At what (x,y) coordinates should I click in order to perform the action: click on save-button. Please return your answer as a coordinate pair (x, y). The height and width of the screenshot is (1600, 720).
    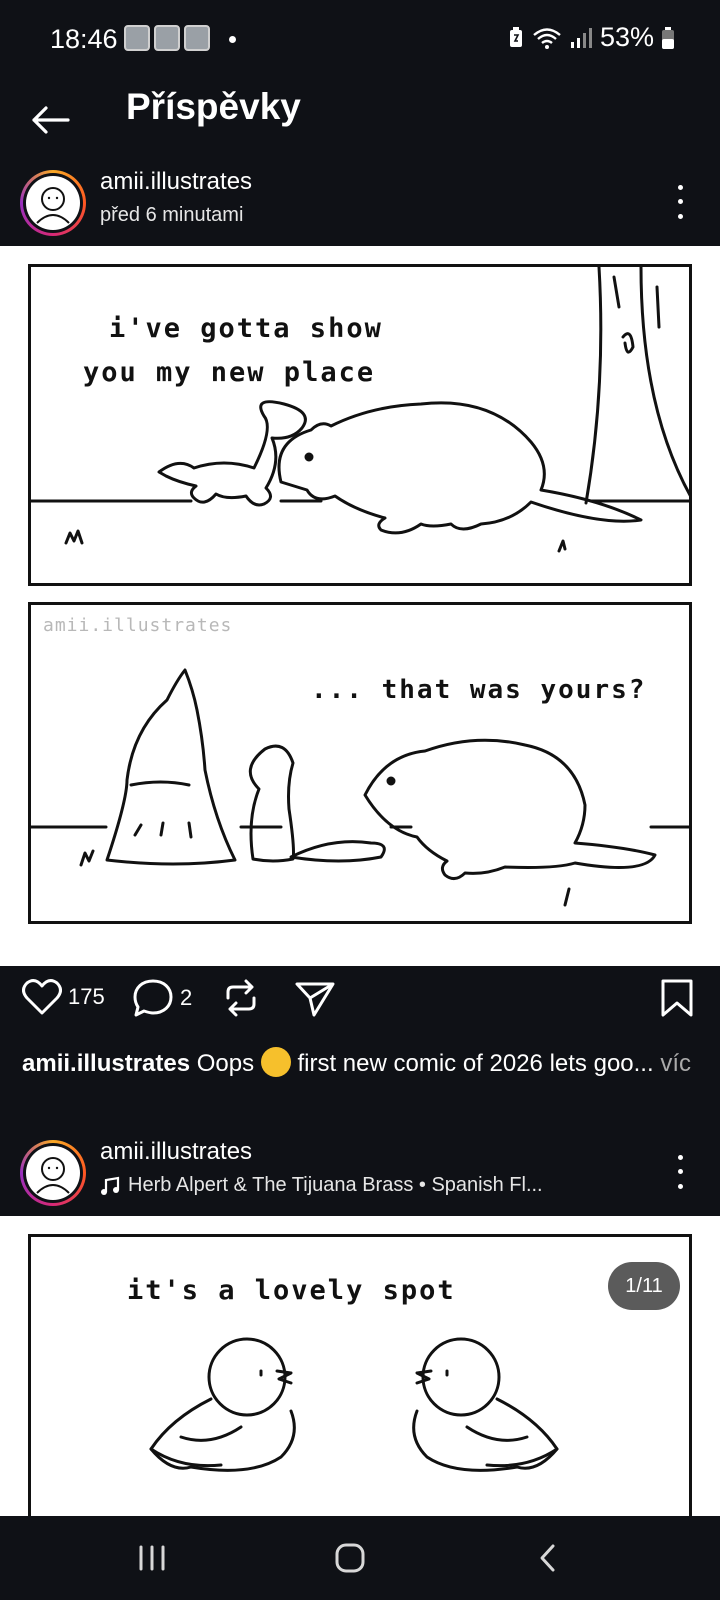
    Looking at the image, I should click on (677, 998).